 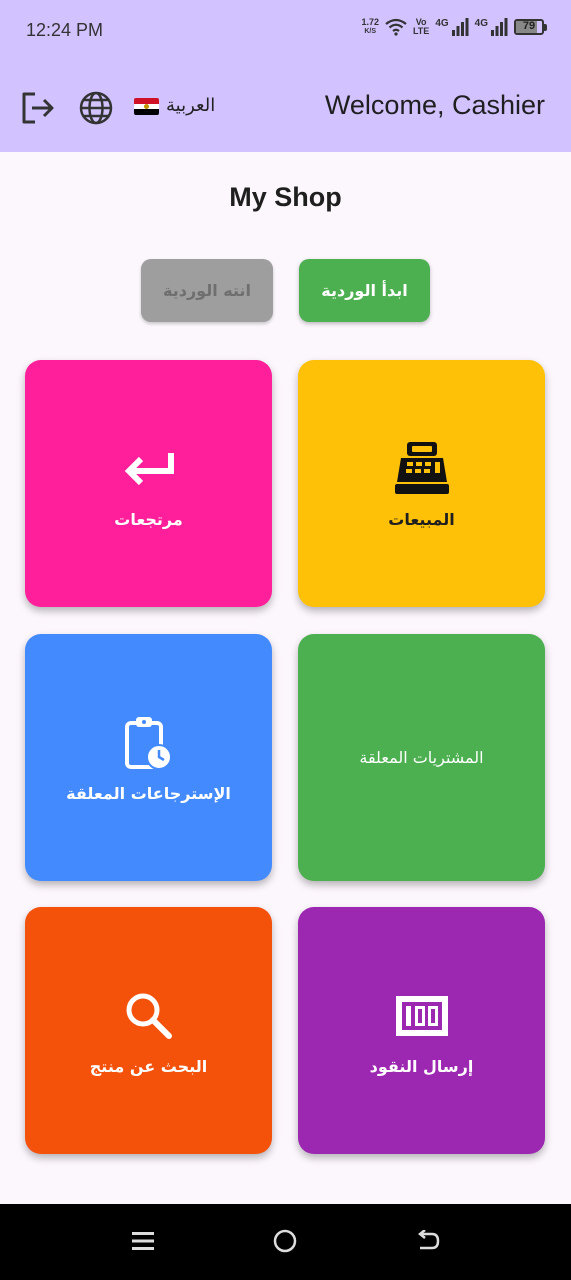 I want to click on system-nav-bar, so click(x=285, y=1242).